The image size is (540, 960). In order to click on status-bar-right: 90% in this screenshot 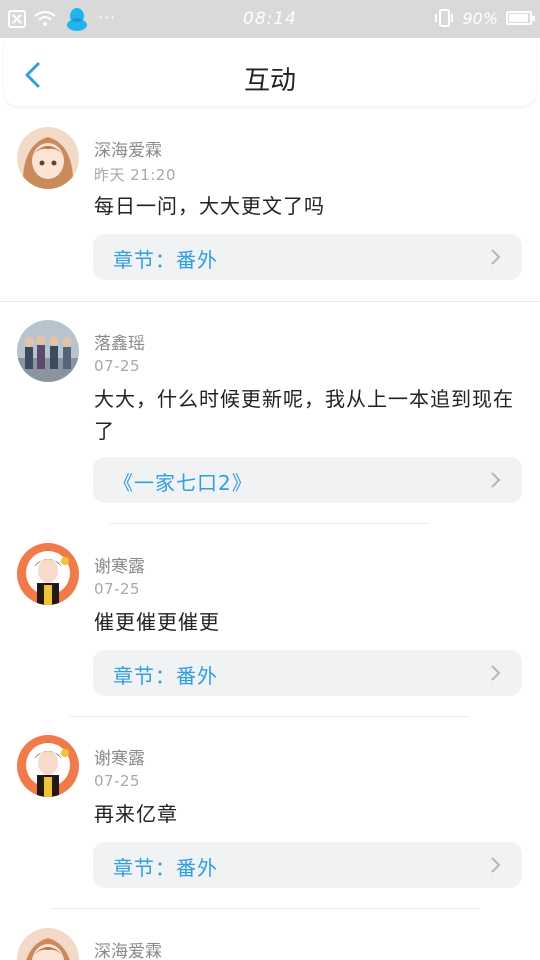, I will do `click(484, 18)`.